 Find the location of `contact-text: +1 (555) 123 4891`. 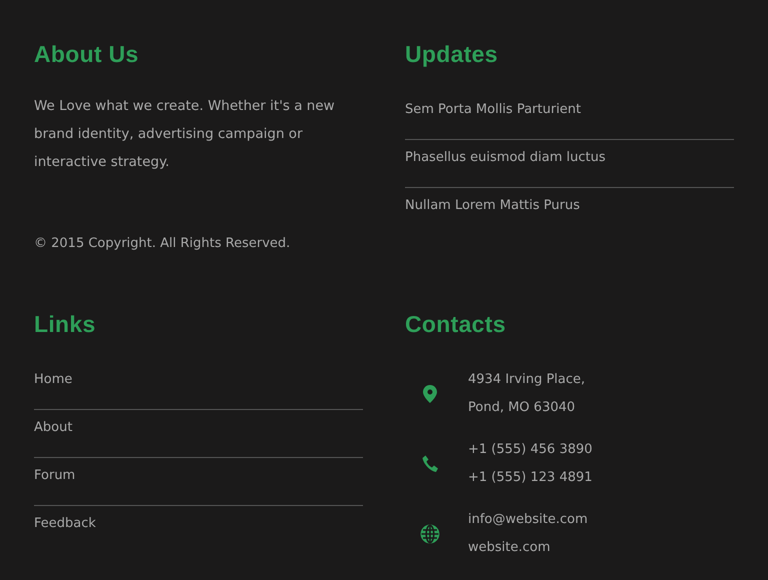

contact-text: +1 (555) 123 4891 is located at coordinates (530, 478).